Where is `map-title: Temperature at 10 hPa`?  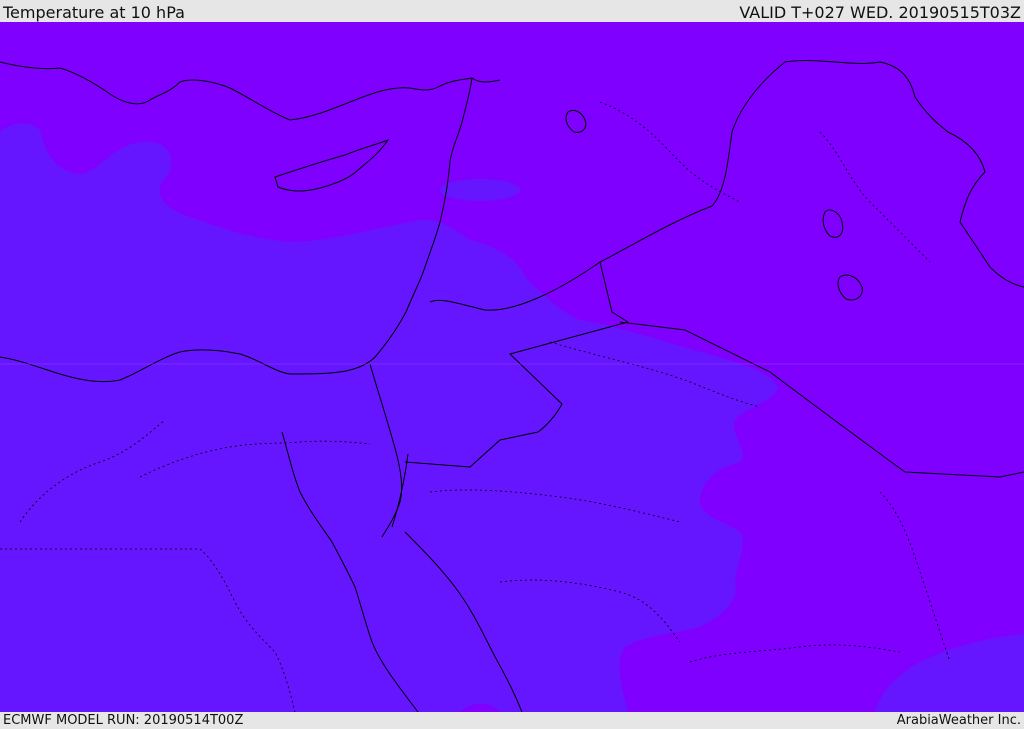
map-title: Temperature at 10 hPa is located at coordinates (94, 12).